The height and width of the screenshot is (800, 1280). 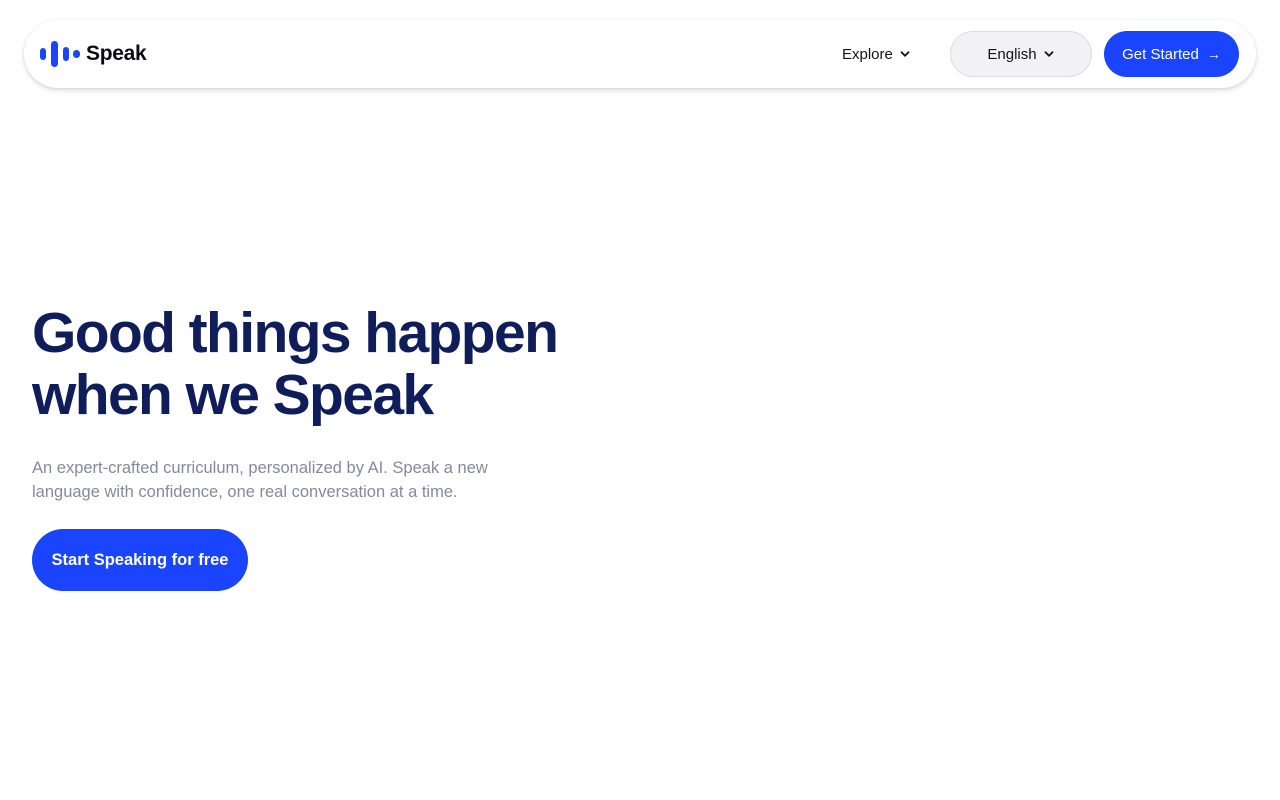 I want to click on hero-title-line: Good things happen, so click(x=295, y=333).